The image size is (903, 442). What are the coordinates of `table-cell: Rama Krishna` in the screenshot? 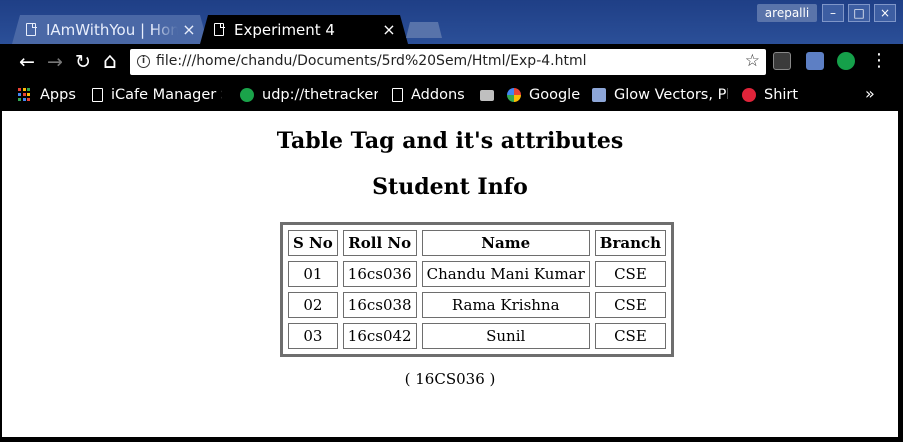 It's located at (505, 305).